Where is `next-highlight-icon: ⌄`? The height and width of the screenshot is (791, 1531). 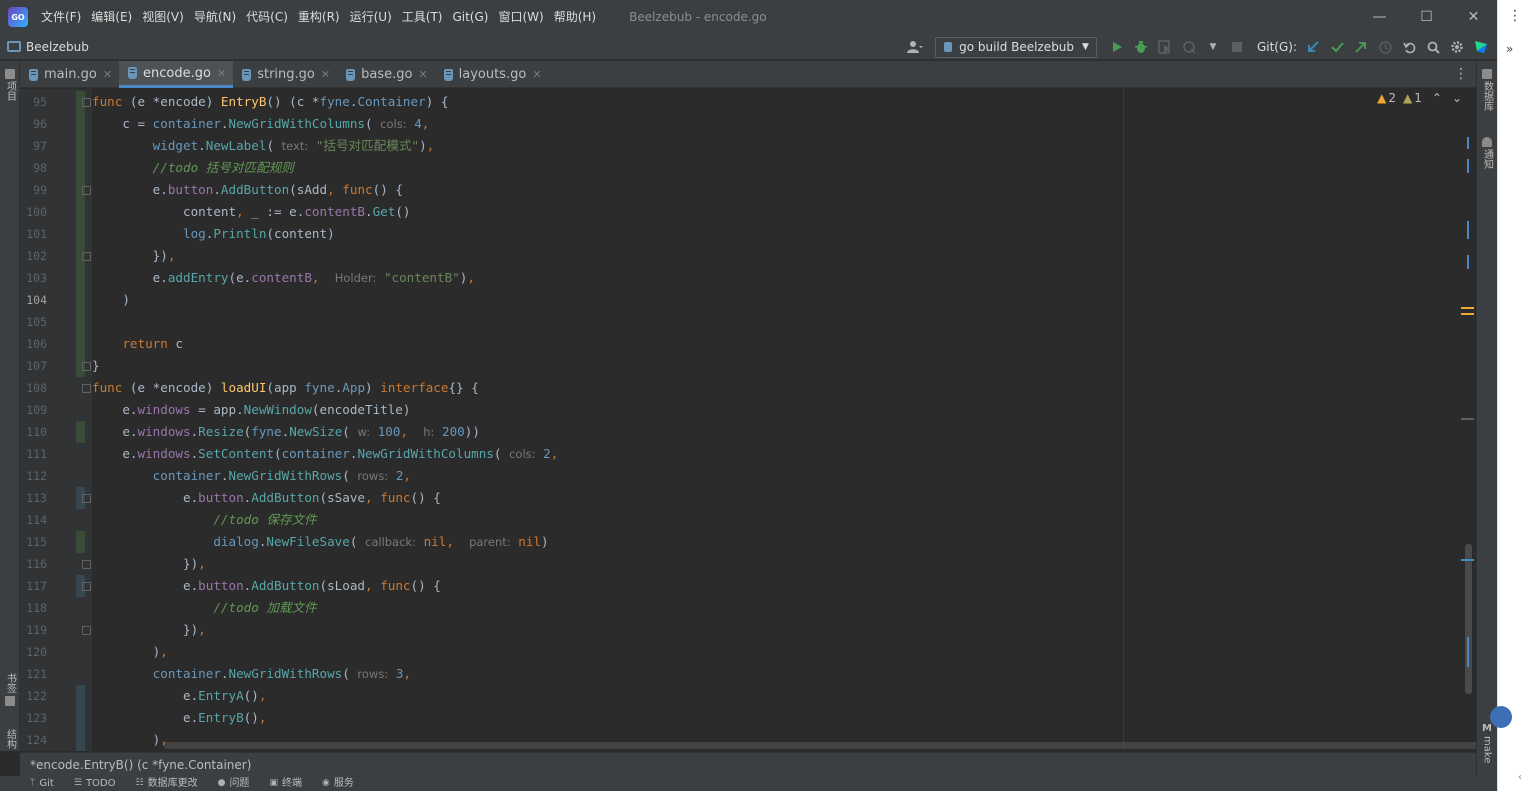
next-highlight-icon: ⌄ is located at coordinates (1457, 98).